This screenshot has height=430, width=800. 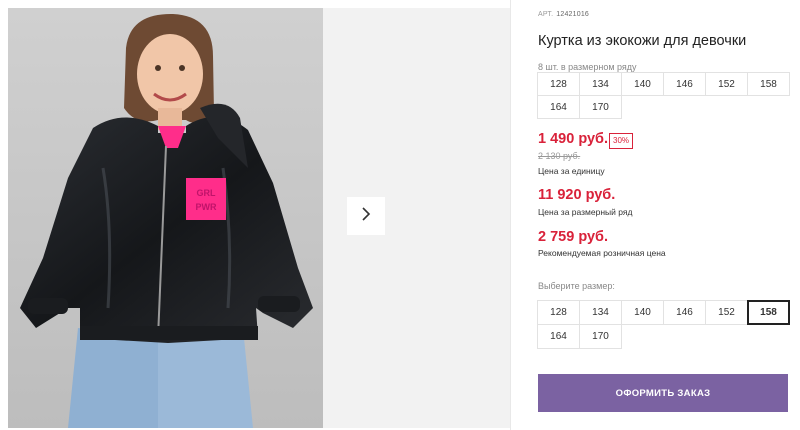 What do you see at coordinates (559, 156) in the screenshot?
I see `old-price: 2 130 руб.` at bounding box center [559, 156].